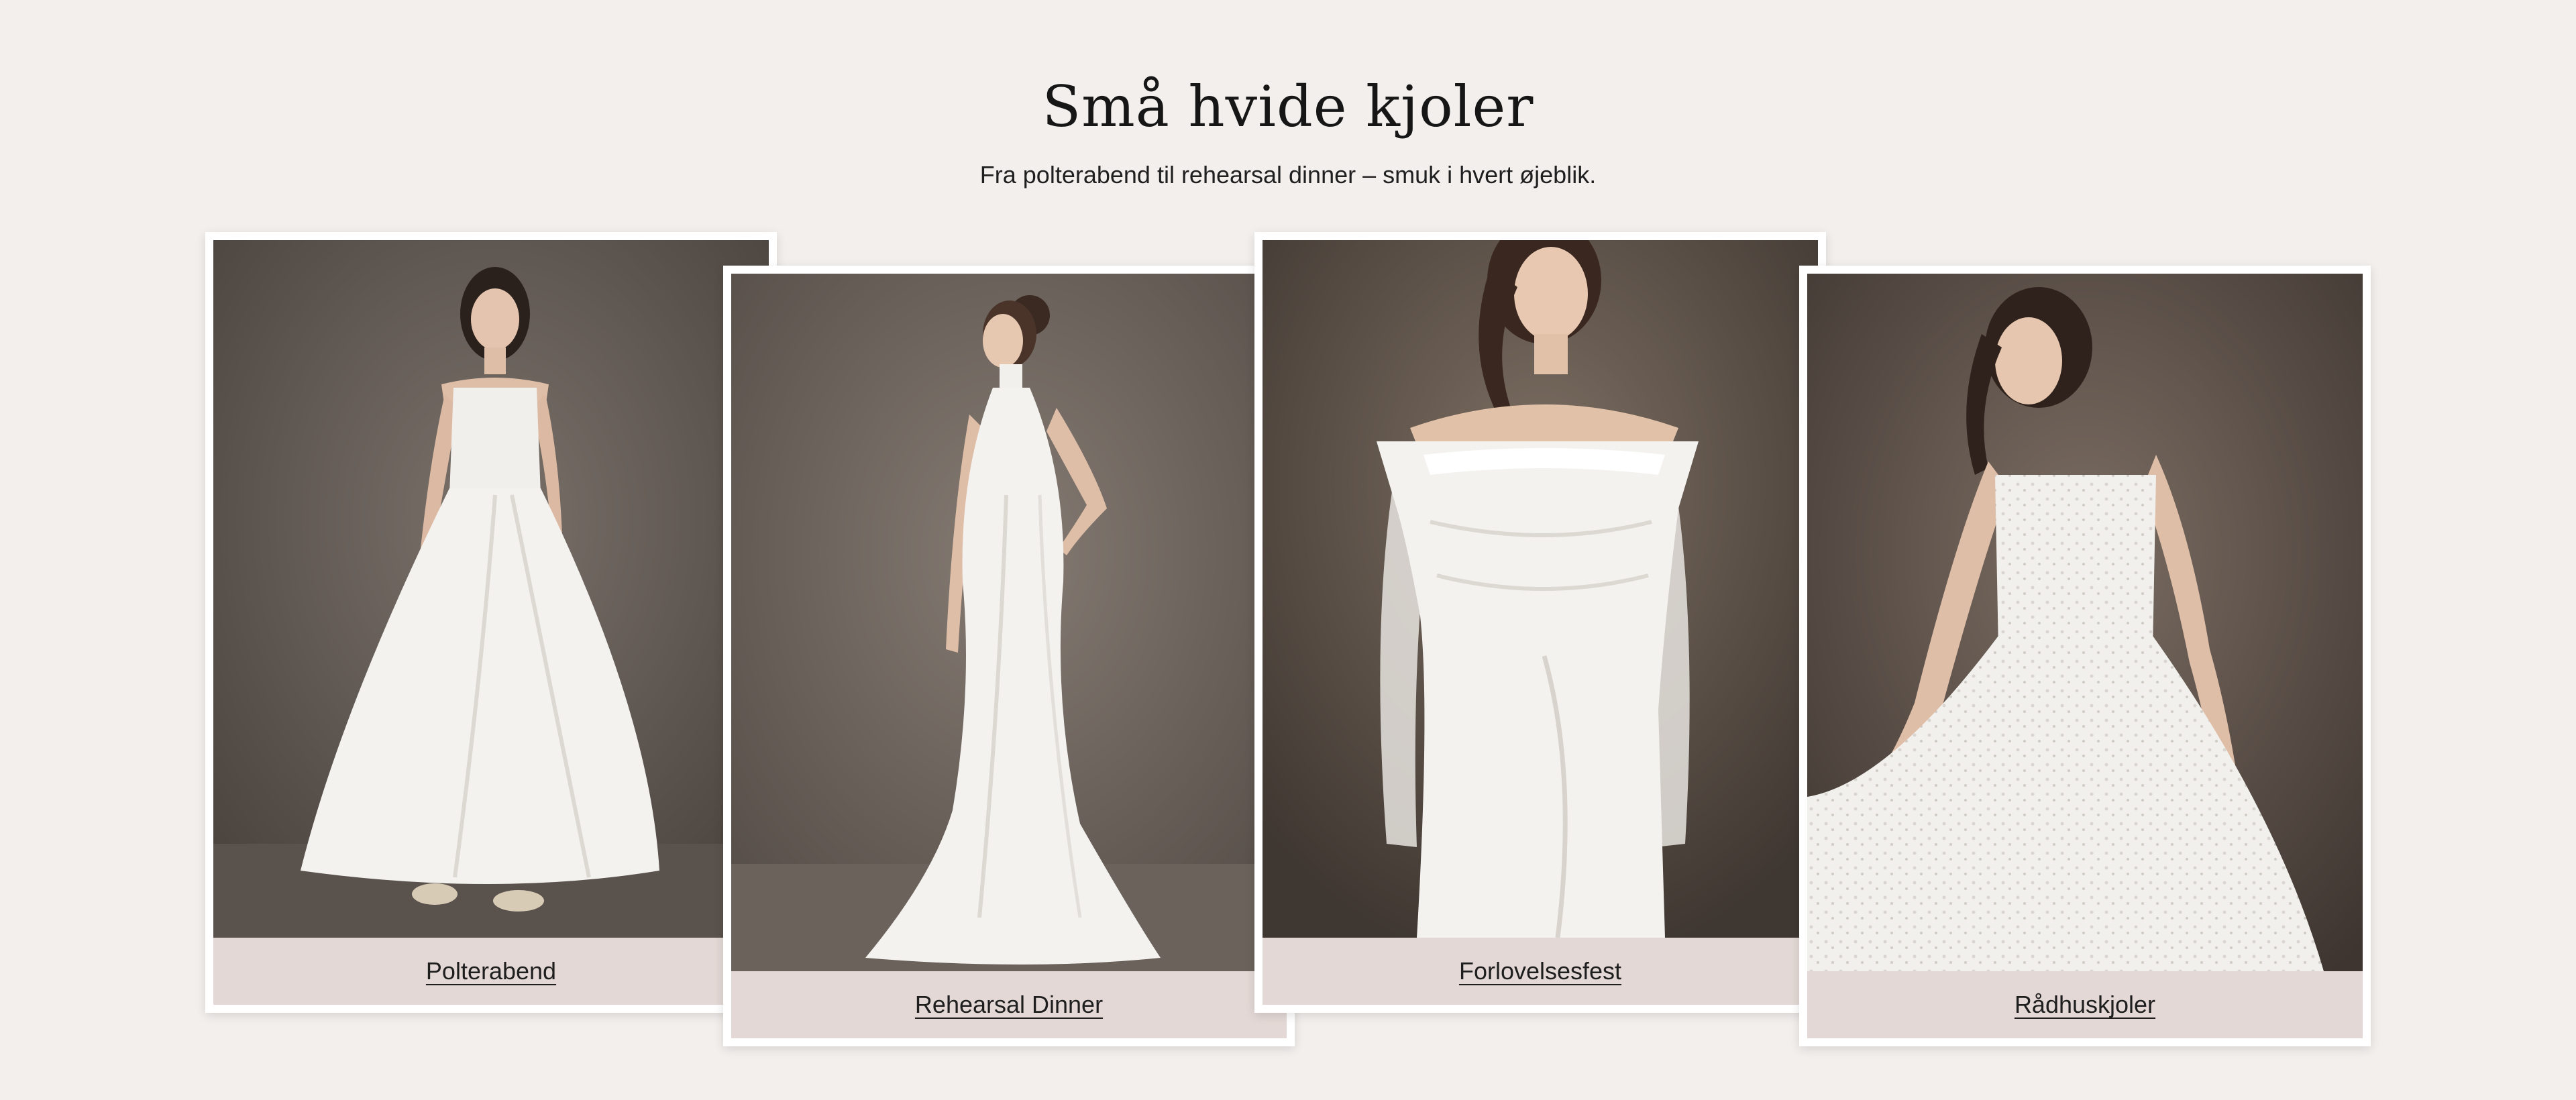 The image size is (2576, 1100). I want to click on card-caption: Rehearsal Dinner, so click(1009, 1005).